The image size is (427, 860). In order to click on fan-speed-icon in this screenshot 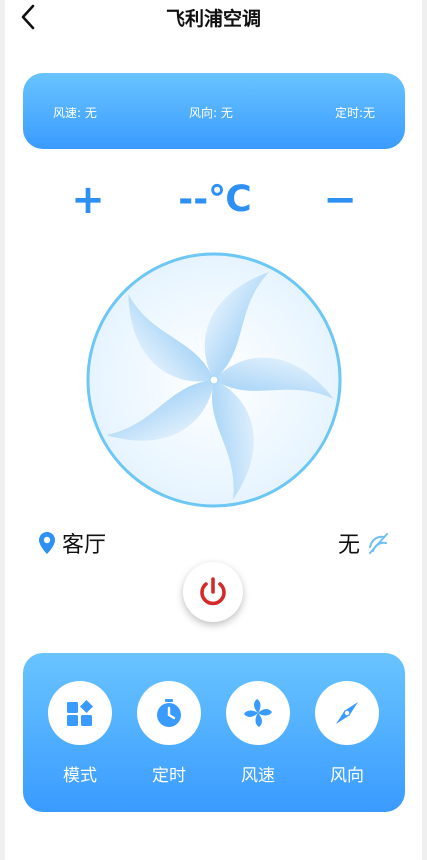, I will do `click(258, 713)`.